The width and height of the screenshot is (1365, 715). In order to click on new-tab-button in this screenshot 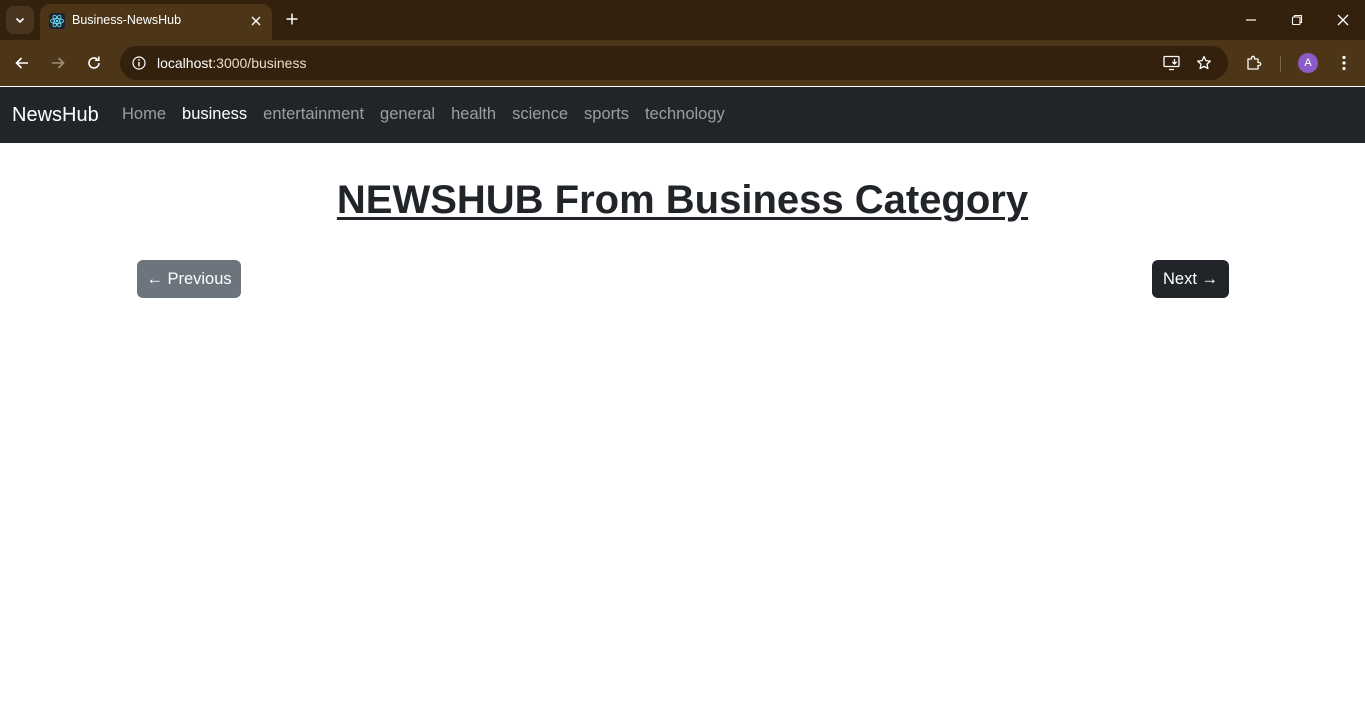, I will do `click(292, 19)`.